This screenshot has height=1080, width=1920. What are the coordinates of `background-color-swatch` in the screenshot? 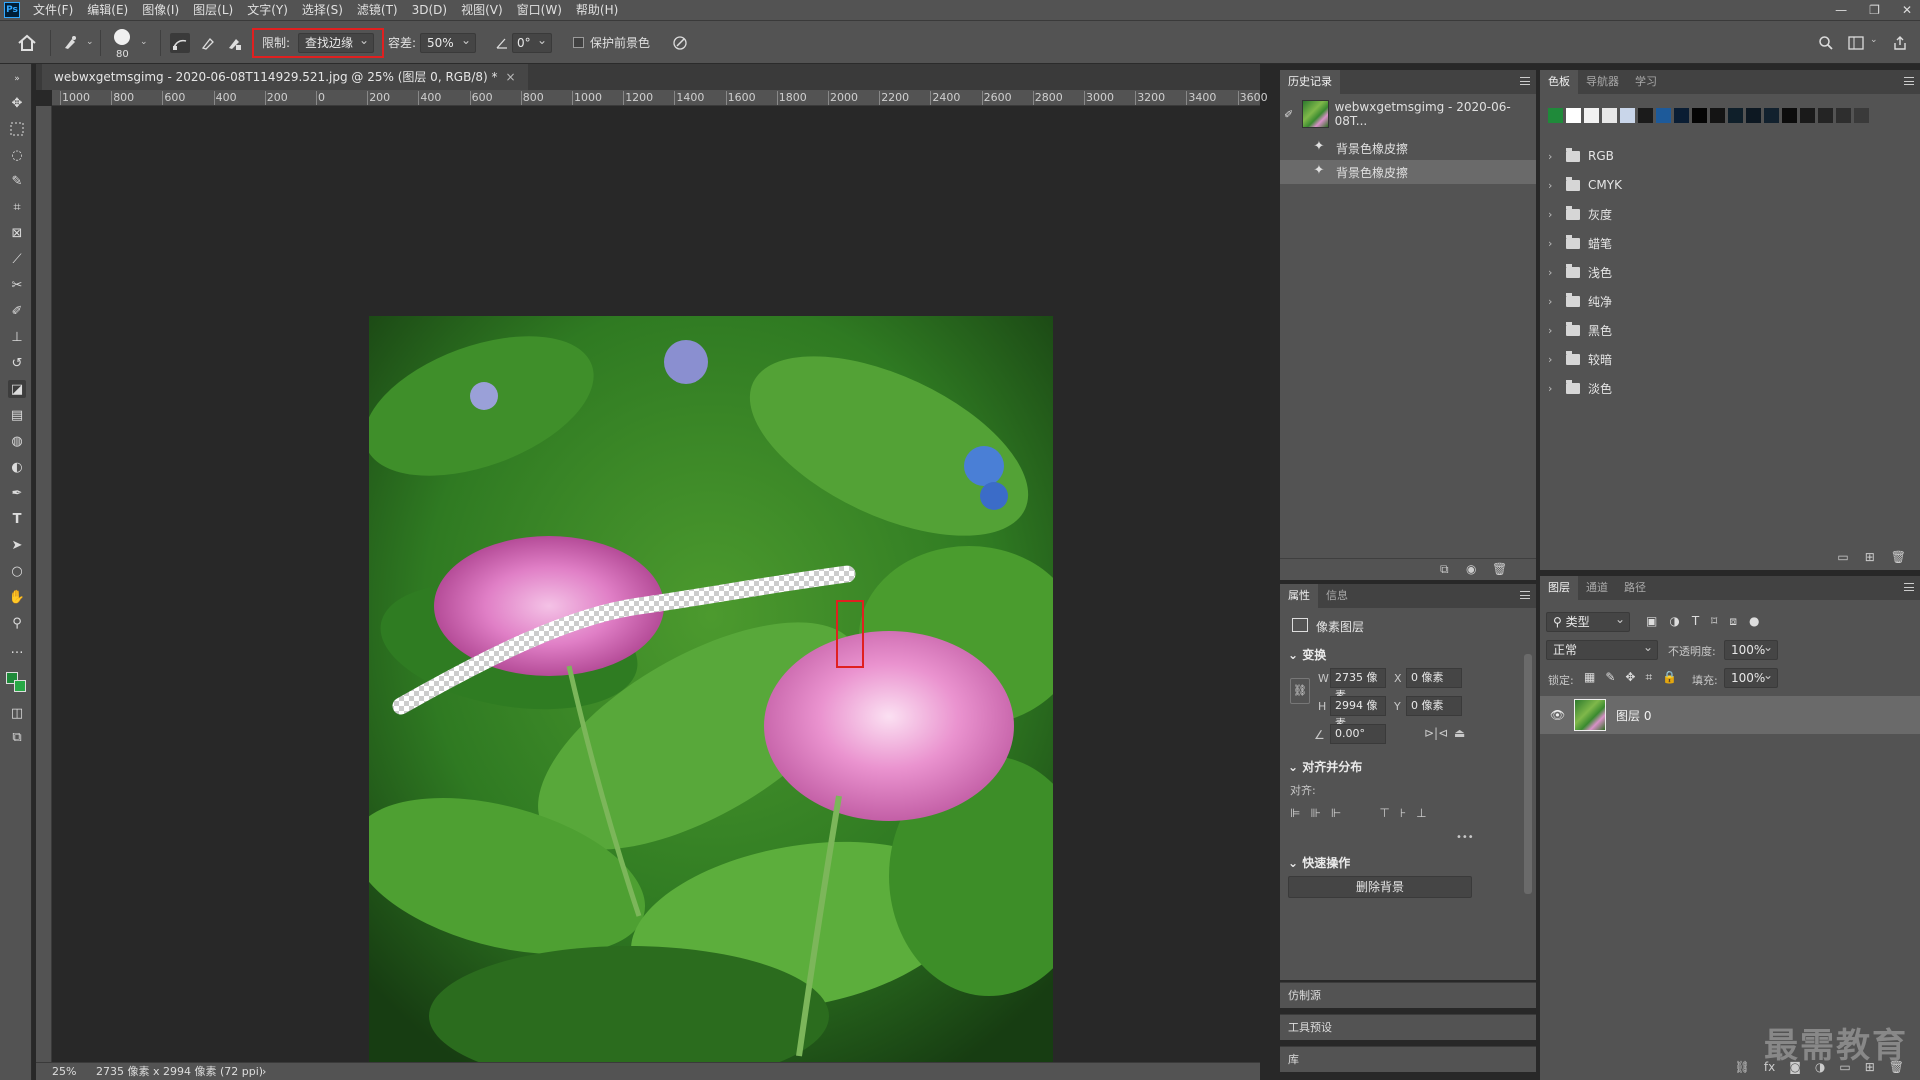 It's located at (20, 686).